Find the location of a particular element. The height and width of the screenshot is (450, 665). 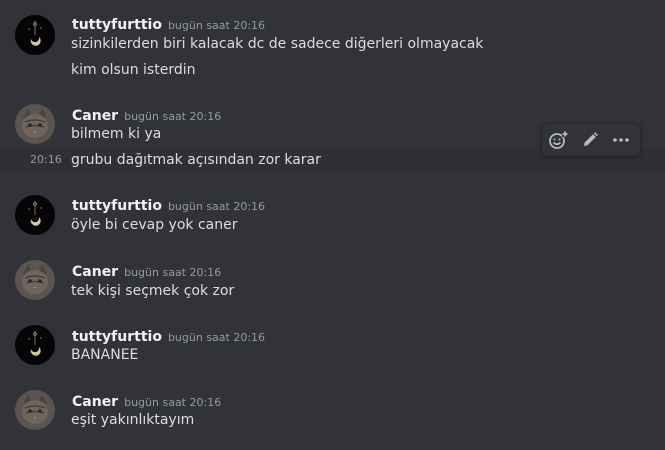

message-text: kim olsun isterdin is located at coordinates (133, 70).